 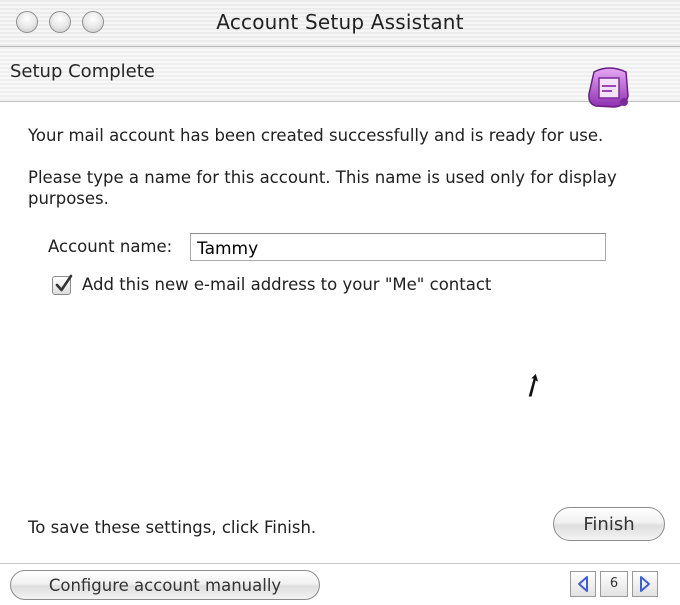 What do you see at coordinates (165, 585) in the screenshot?
I see `configure-manually-button: Configure account manually` at bounding box center [165, 585].